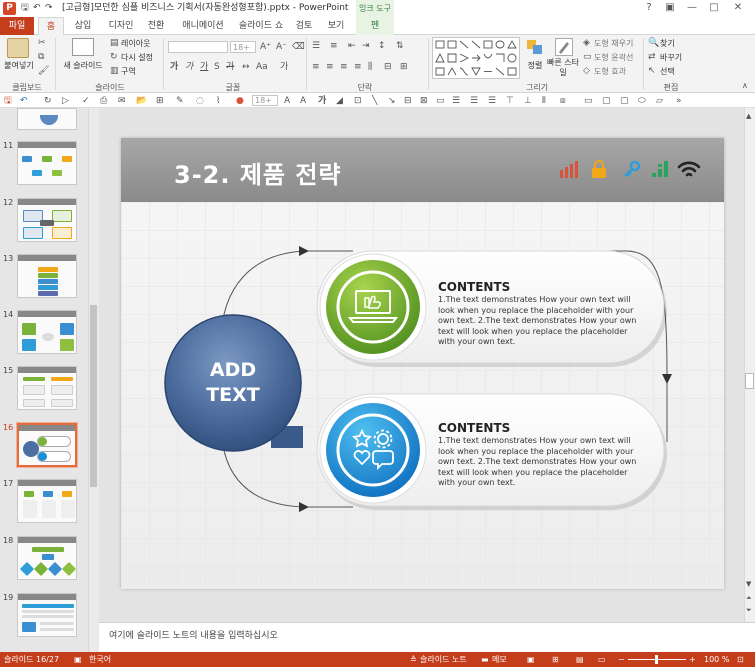 The width and height of the screenshot is (755, 667). I want to click on align-top-icon: ⊤, so click(510, 101).